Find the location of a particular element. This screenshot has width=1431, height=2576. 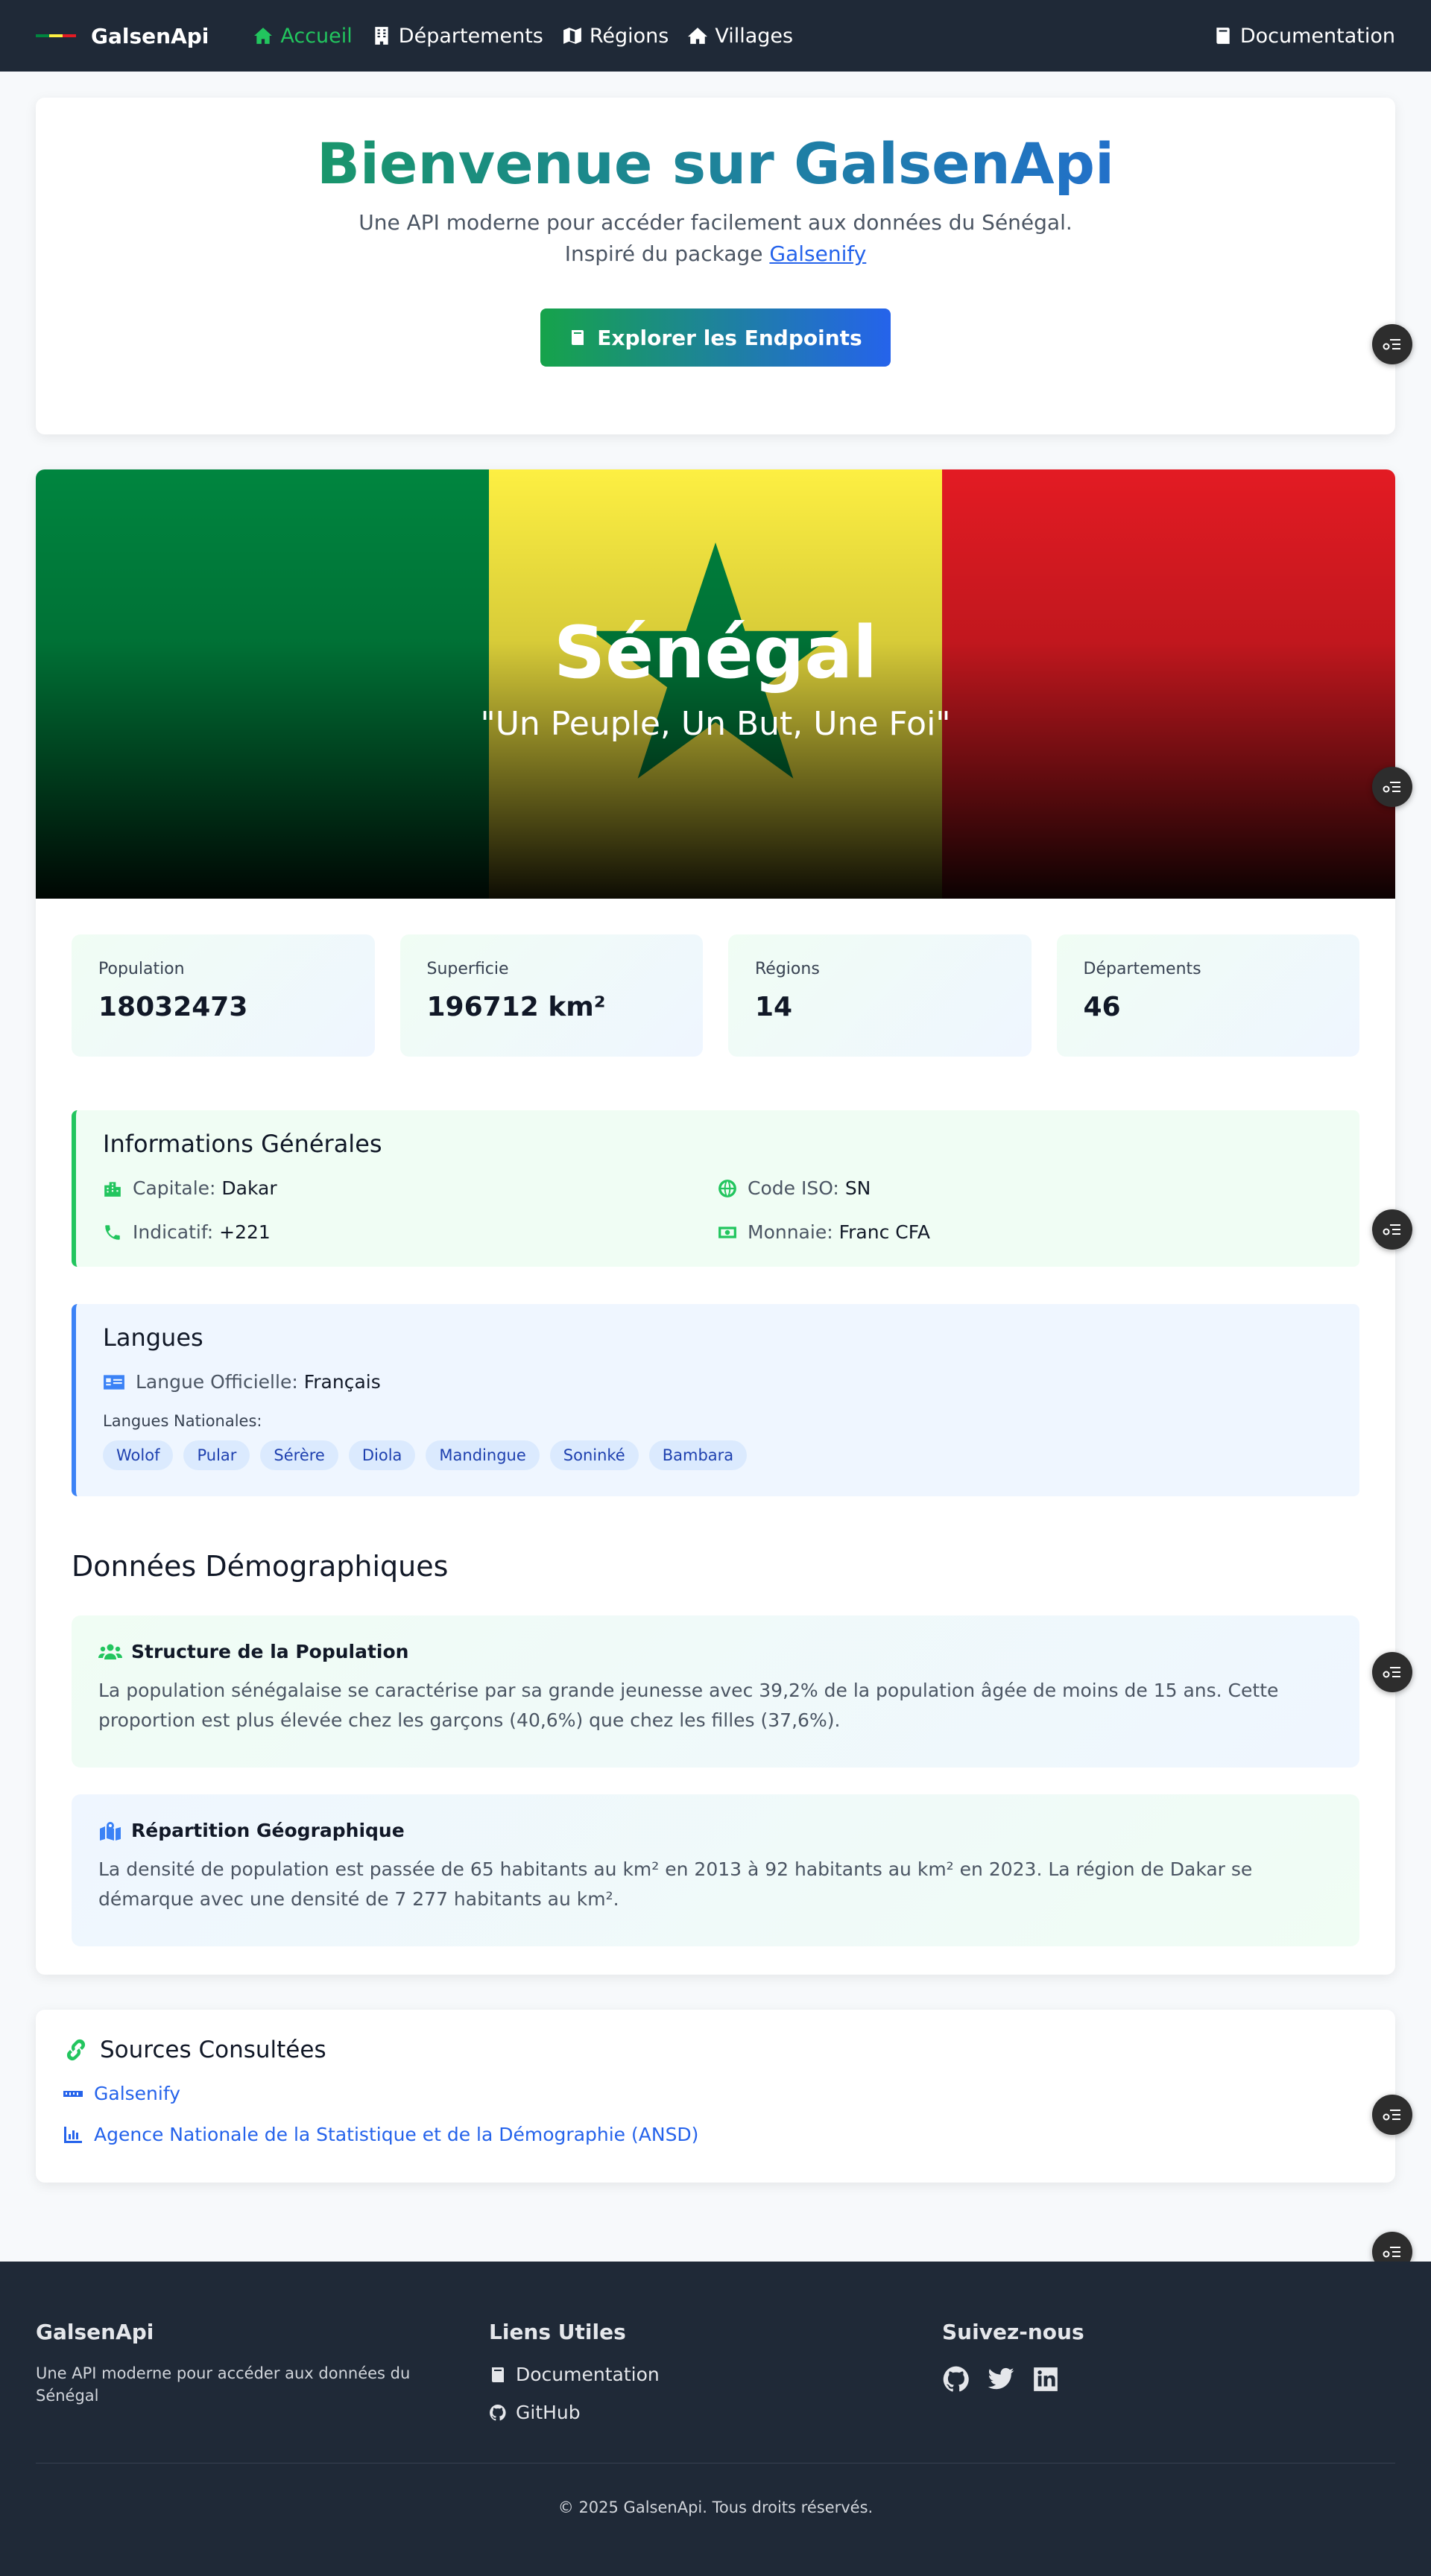

city-icon is located at coordinates (113, 1189).